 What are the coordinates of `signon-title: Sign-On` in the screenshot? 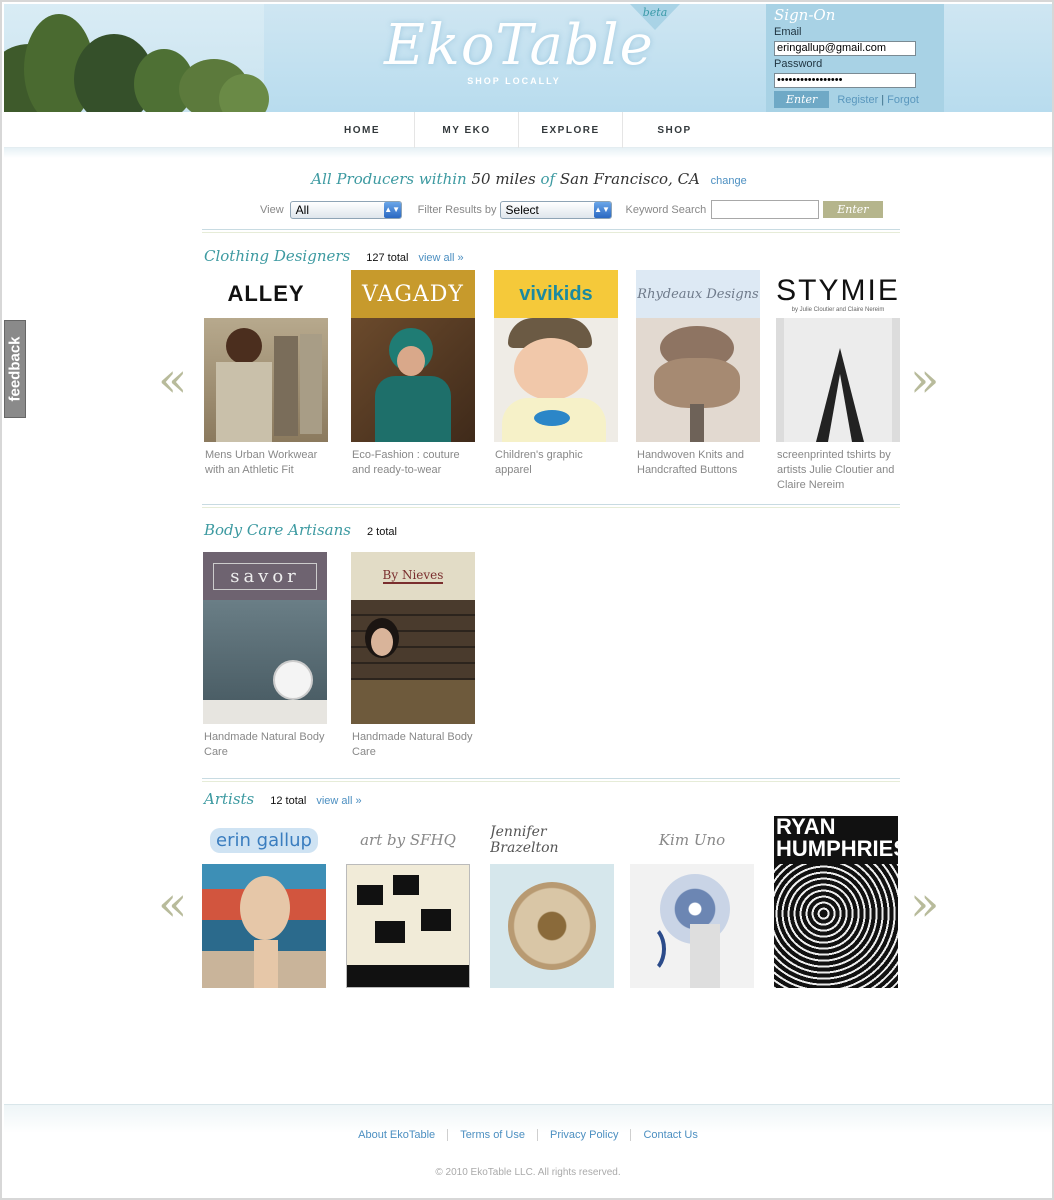 It's located at (805, 15).